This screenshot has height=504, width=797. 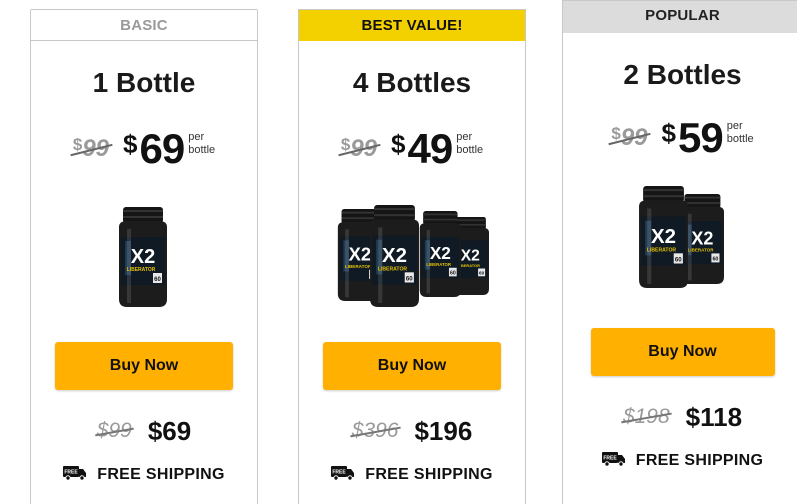 What do you see at coordinates (412, 25) in the screenshot?
I see `plan-banner: BEST VALUE!` at bounding box center [412, 25].